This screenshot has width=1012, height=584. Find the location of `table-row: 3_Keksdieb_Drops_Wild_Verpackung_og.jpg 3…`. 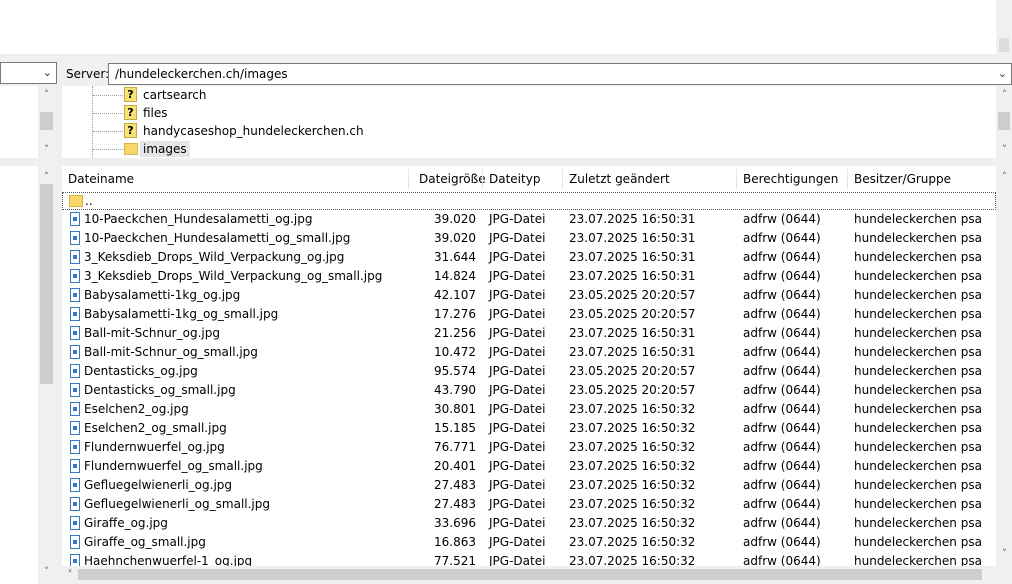

table-row: 3_Keksdieb_Drops_Wild_Verpackung_og.jpg 3… is located at coordinates (529, 257).